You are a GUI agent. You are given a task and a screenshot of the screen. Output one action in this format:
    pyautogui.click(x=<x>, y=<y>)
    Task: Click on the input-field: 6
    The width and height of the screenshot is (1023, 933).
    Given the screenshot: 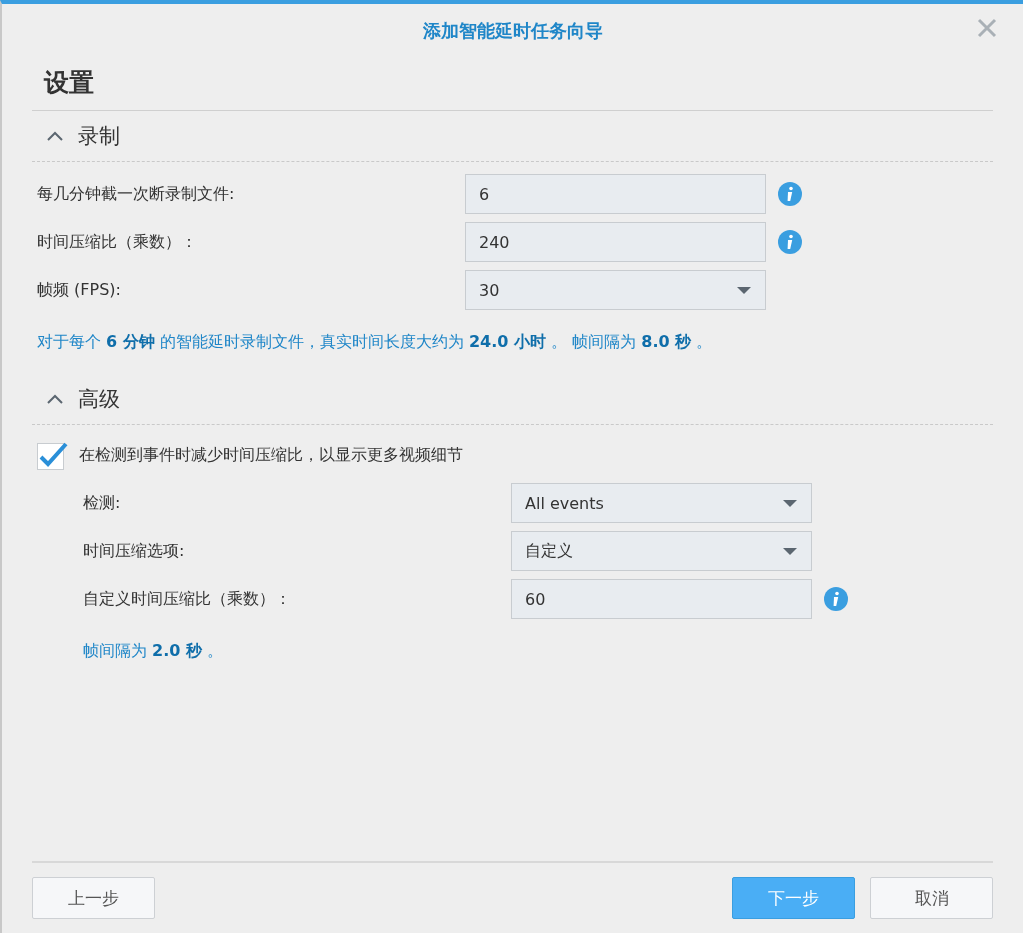 What is the action you would take?
    pyautogui.click(x=615, y=194)
    